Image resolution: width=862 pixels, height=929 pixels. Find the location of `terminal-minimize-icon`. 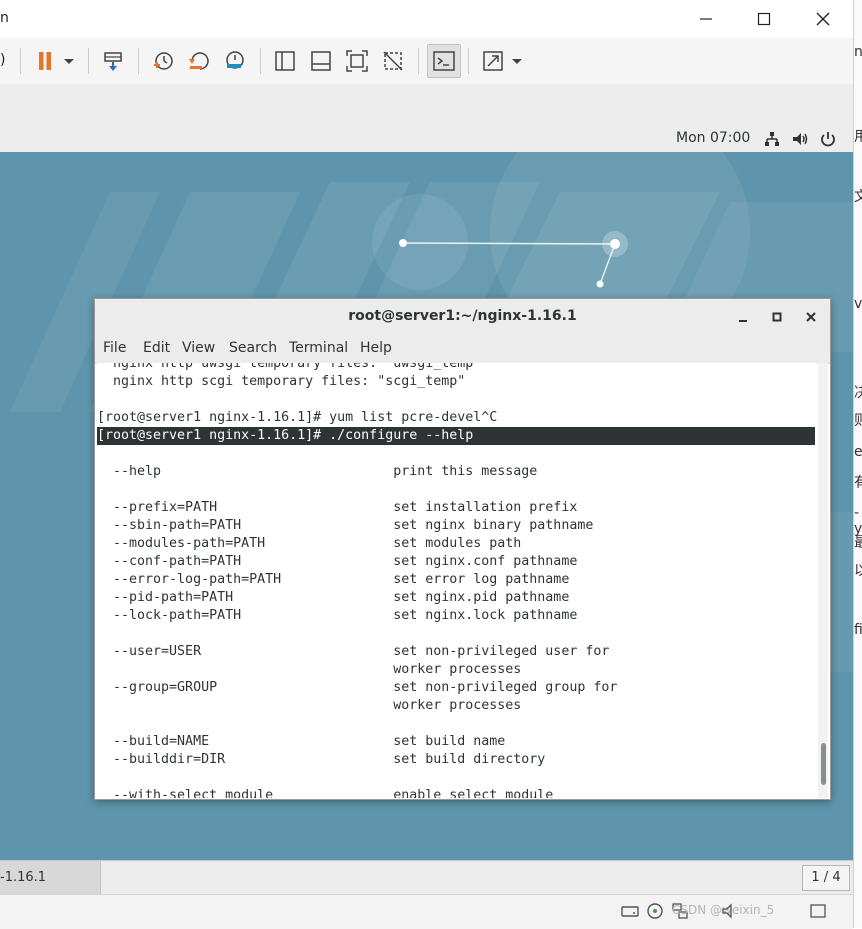

terminal-minimize-icon is located at coordinates (743, 317).